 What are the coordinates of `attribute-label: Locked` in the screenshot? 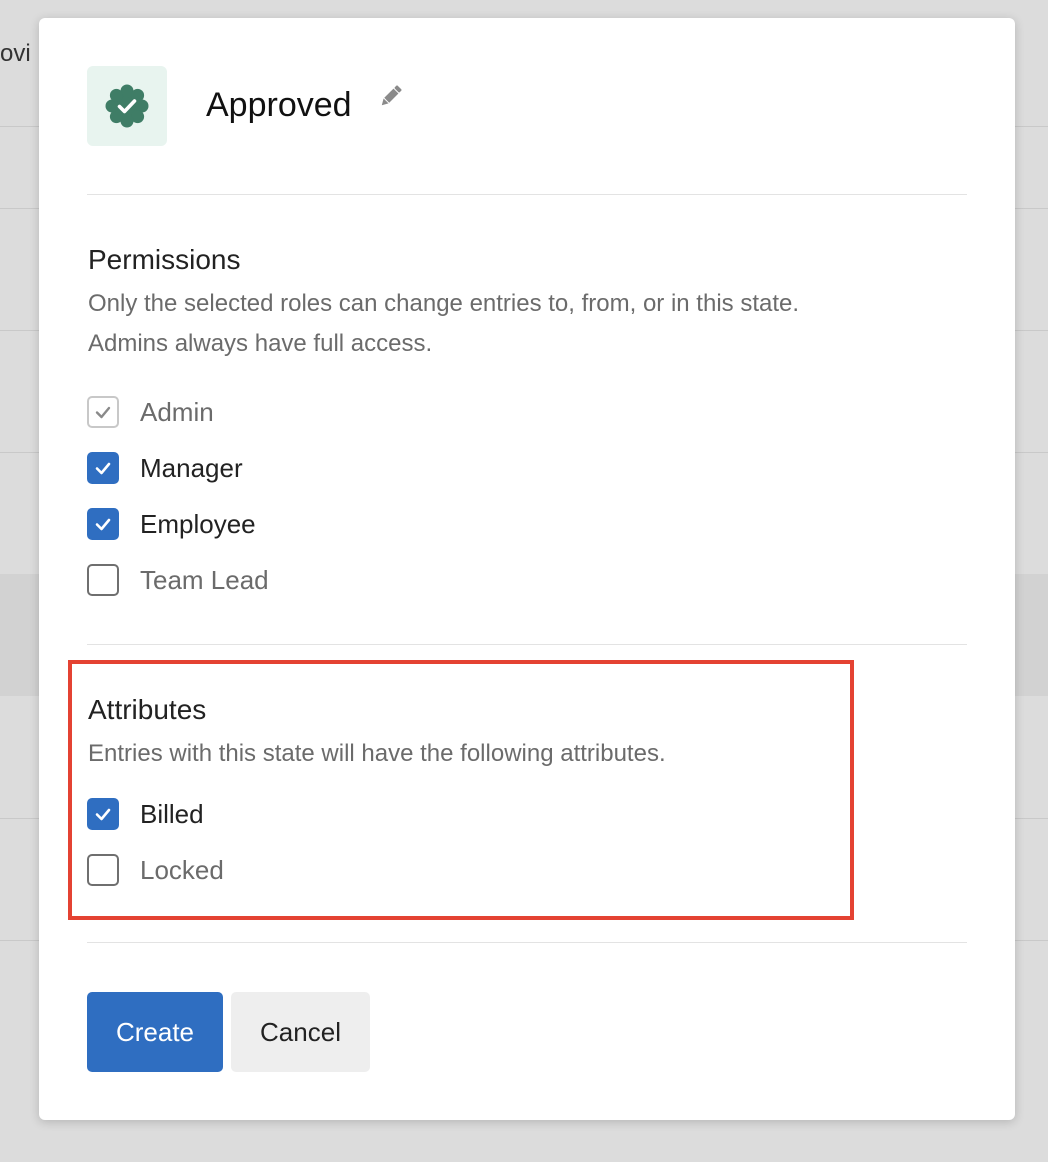 It's located at (182, 869).